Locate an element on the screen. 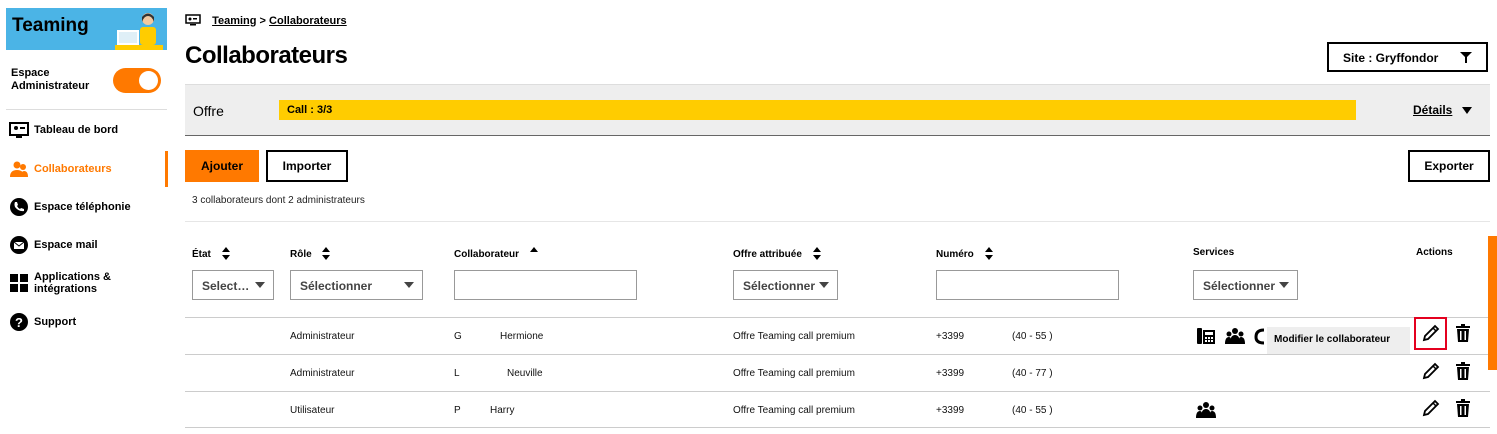  feedback-side-tab is located at coordinates (1492, 303).